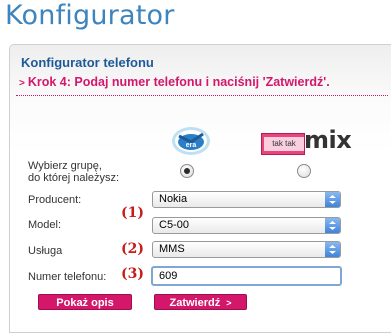 Image resolution: width=391 pixels, height=333 pixels. Describe the element at coordinates (174, 225) in the screenshot. I see `model-value: C5-00` at that location.